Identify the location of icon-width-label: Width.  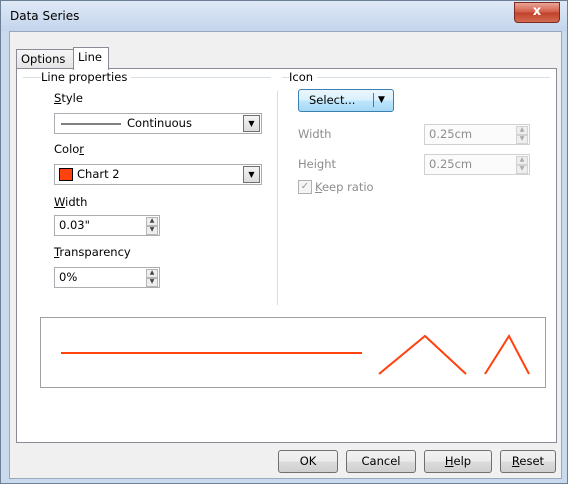
(315, 134).